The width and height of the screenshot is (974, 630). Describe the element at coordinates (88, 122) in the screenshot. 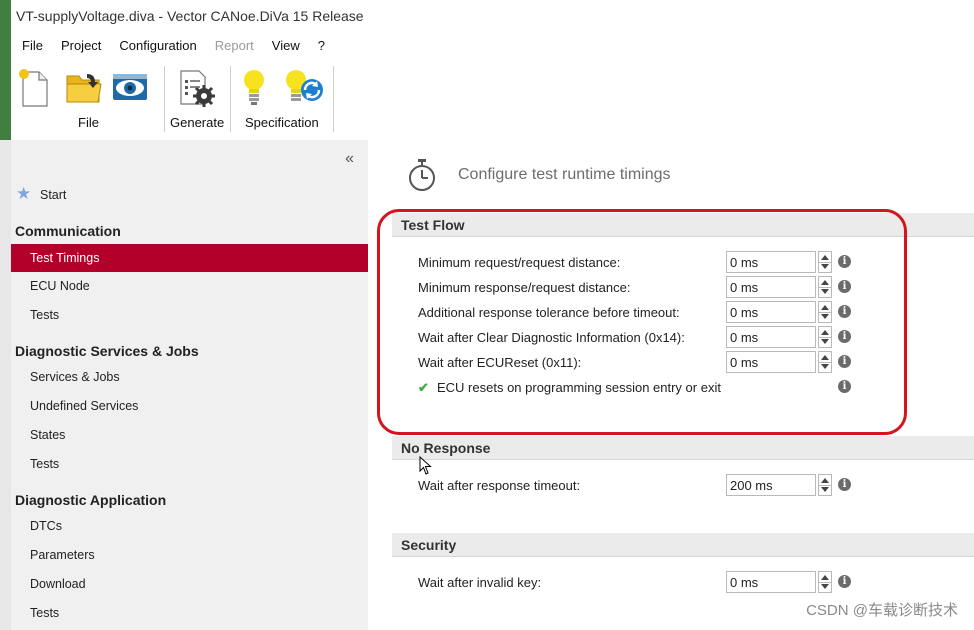

I see `ribbon-group-label-file: File` at that location.